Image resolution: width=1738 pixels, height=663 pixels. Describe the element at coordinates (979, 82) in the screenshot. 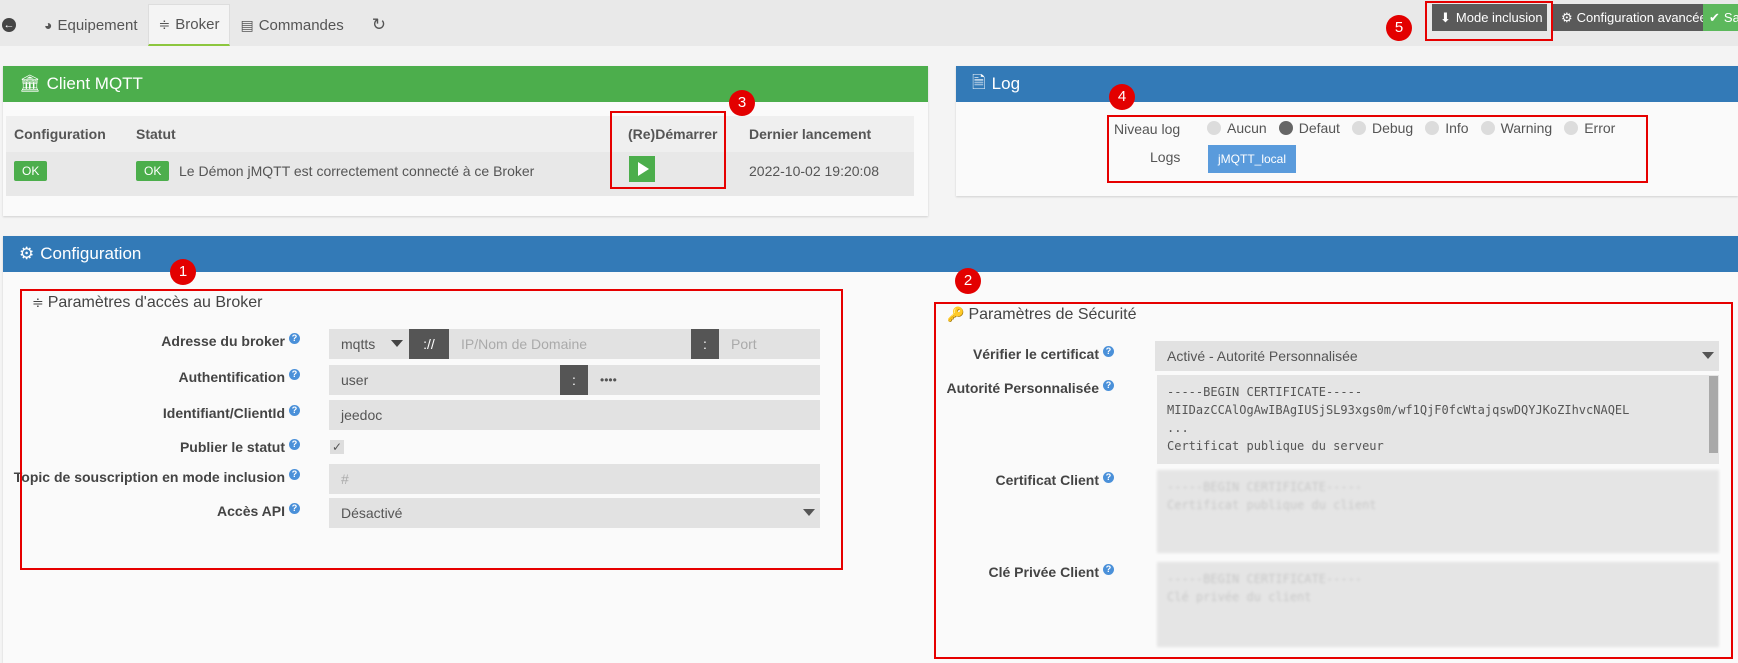

I see `file-icon: 🗎` at that location.